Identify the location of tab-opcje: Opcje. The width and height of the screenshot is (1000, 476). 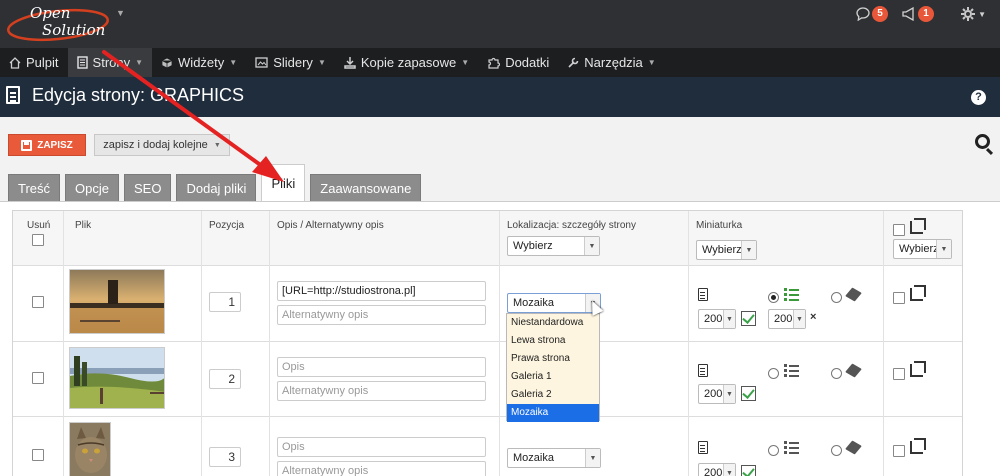
(92, 187).